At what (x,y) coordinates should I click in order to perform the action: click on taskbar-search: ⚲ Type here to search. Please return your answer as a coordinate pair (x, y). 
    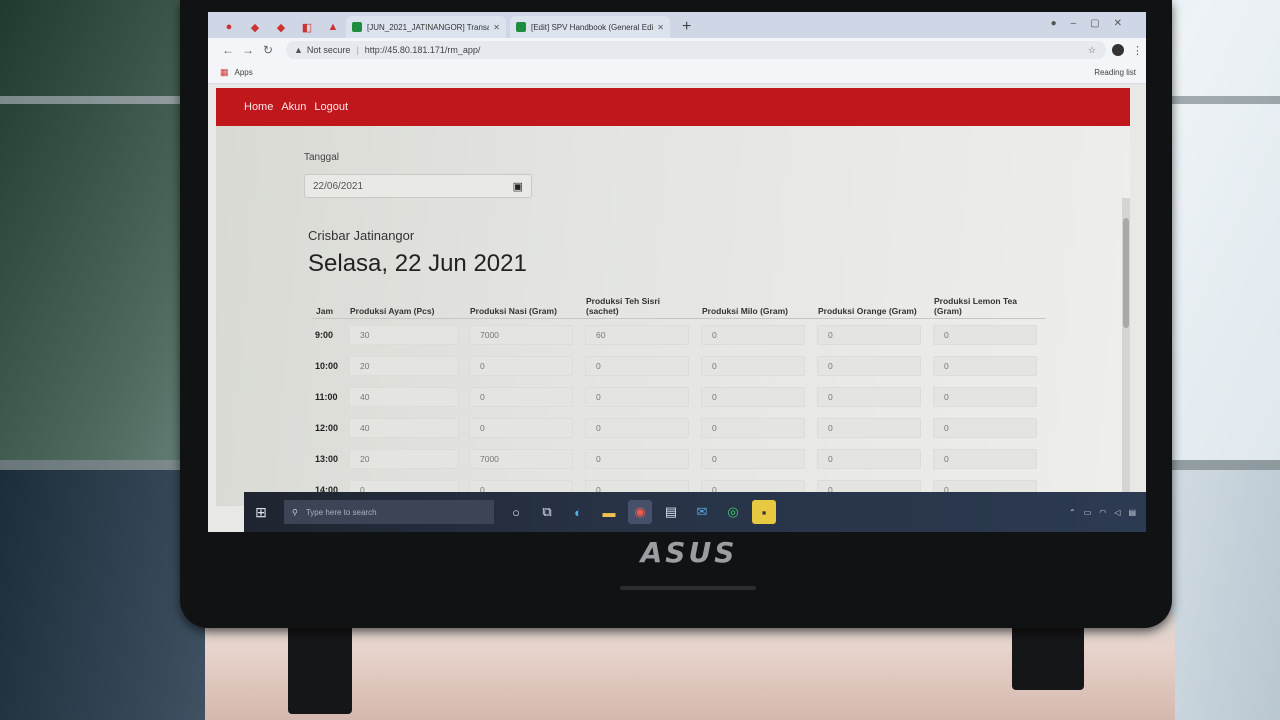
    Looking at the image, I should click on (389, 512).